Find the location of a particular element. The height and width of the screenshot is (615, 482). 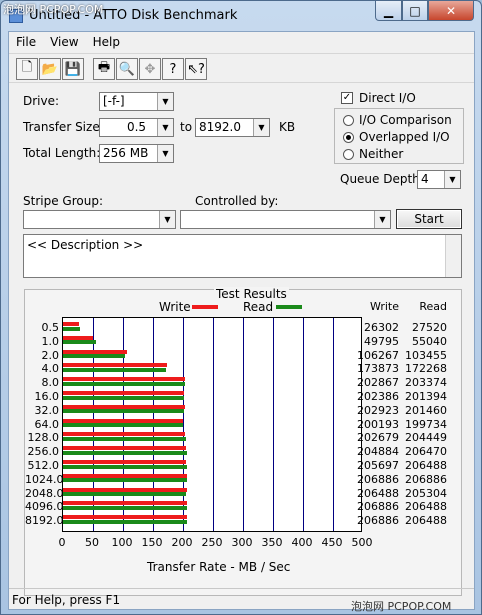

read-value: 205304 is located at coordinates (426, 493).